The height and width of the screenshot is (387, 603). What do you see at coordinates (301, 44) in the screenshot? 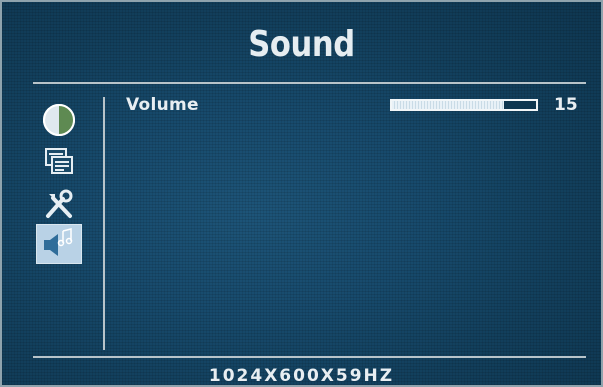
I see `menu-title: Sound` at bounding box center [301, 44].